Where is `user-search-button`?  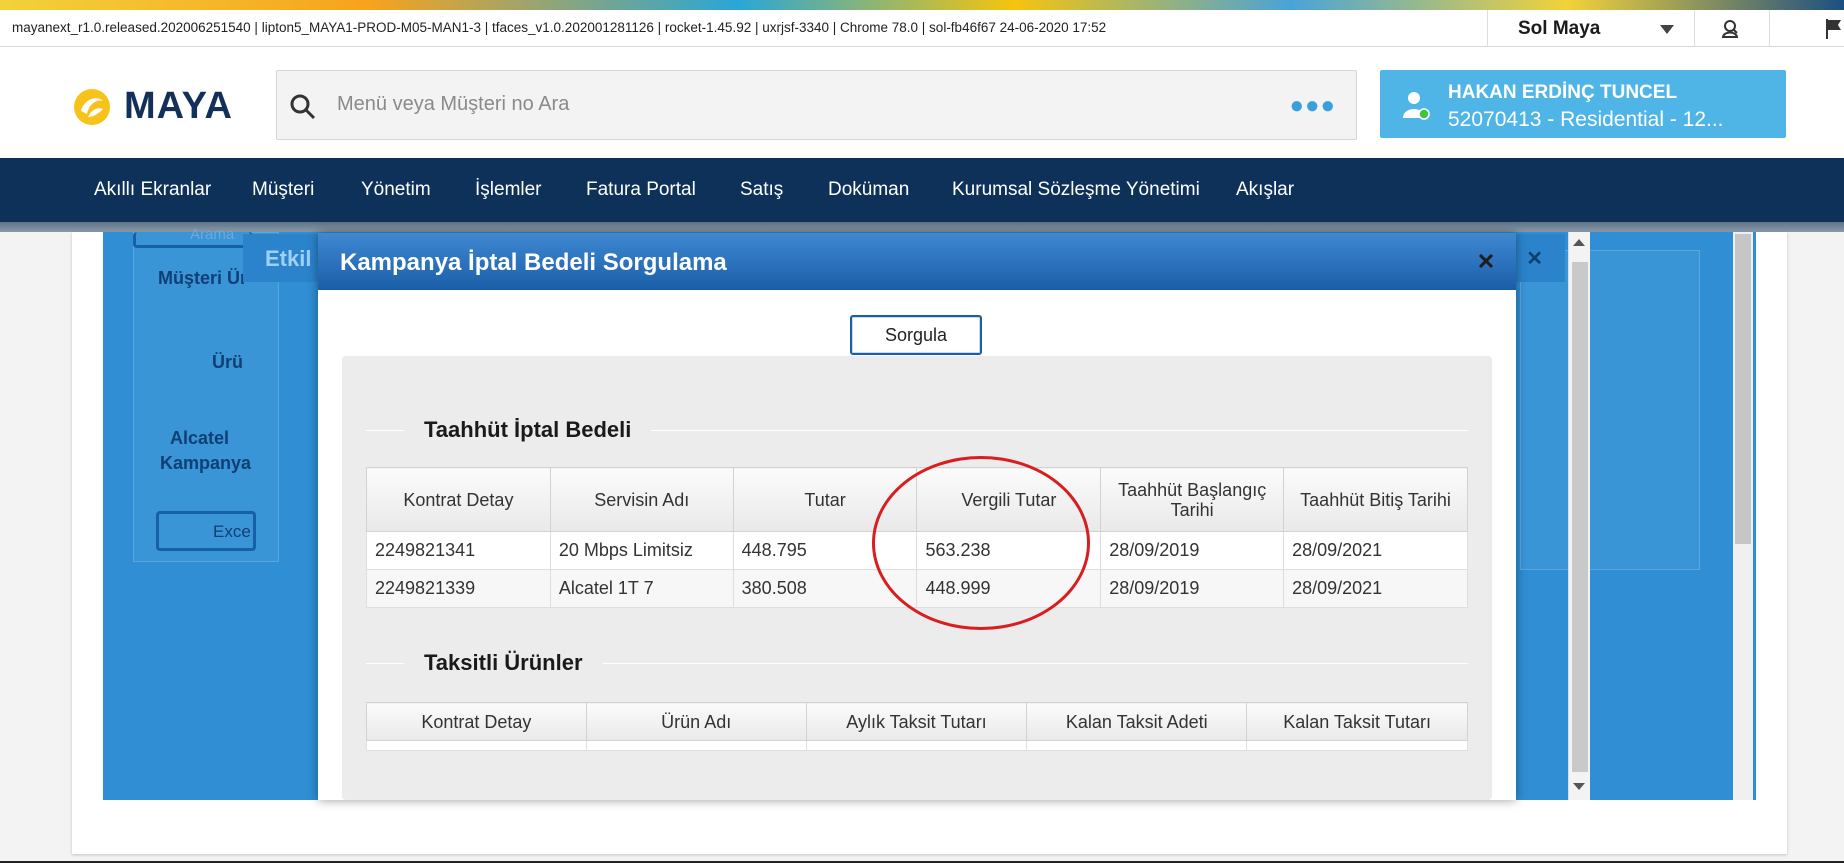
user-search-button is located at coordinates (1731, 28).